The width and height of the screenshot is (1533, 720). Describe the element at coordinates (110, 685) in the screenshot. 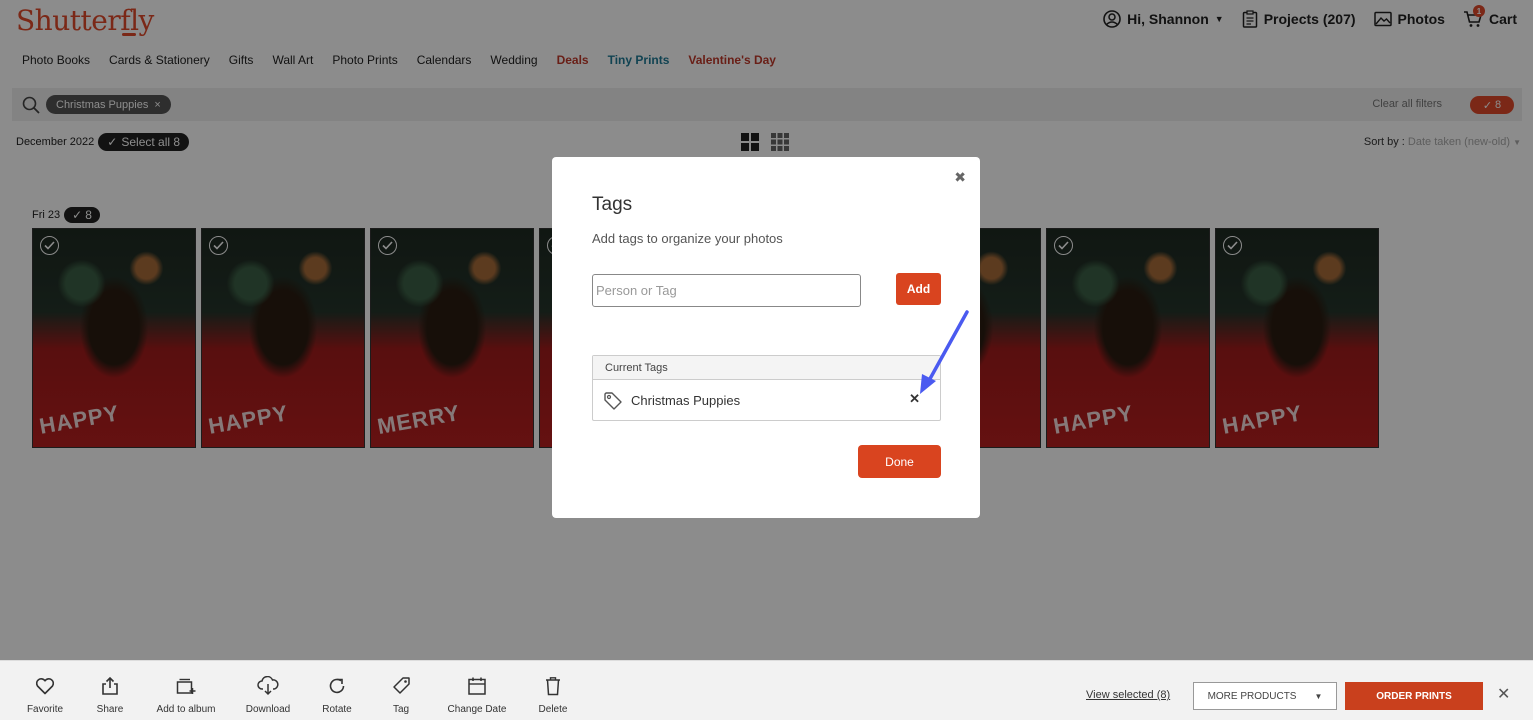

I see `share-icon` at that location.